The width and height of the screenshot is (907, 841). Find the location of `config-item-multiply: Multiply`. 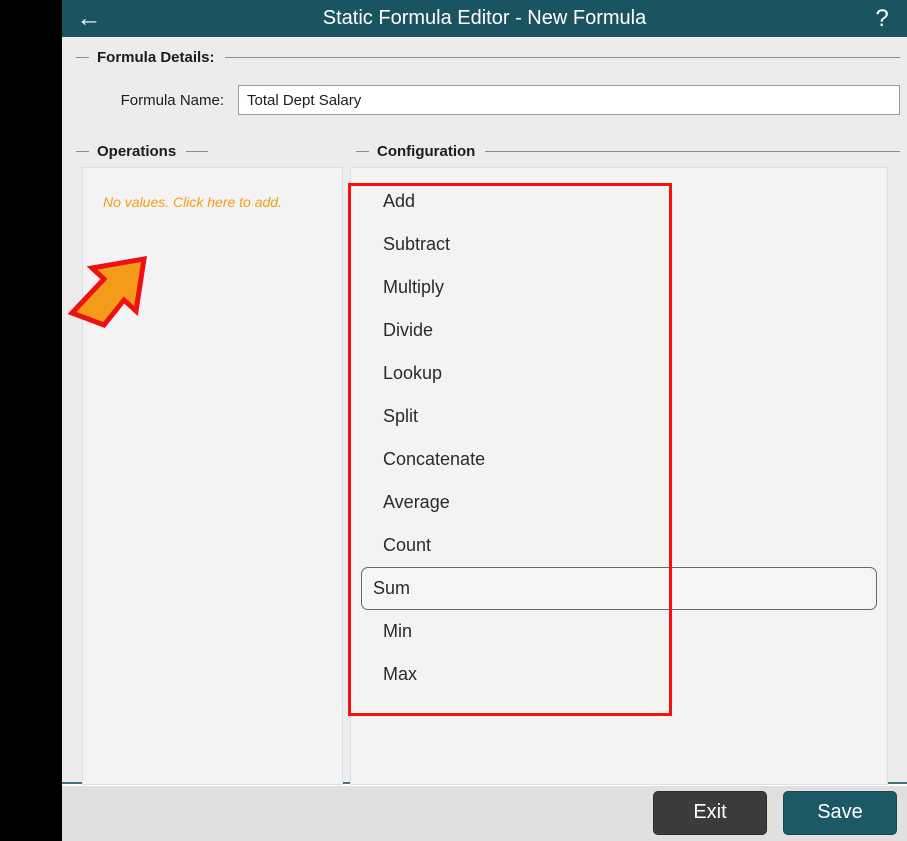

config-item-multiply: Multiply is located at coordinates (619, 287).